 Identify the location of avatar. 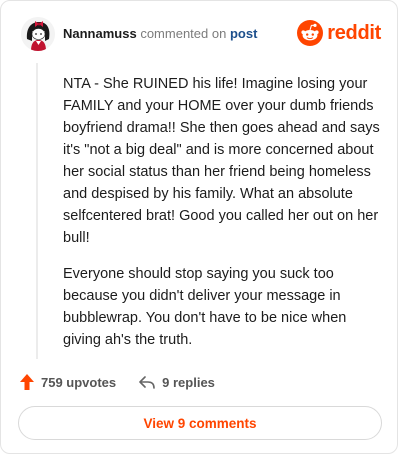
(38, 34).